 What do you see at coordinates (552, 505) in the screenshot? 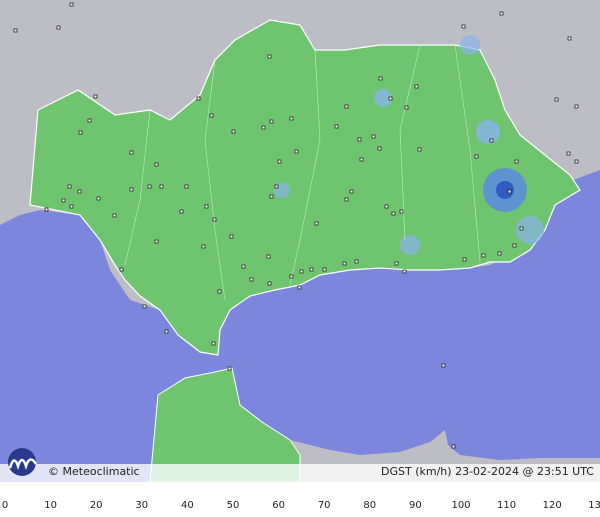
I see `legend-tick-label: 120` at bounding box center [552, 505].